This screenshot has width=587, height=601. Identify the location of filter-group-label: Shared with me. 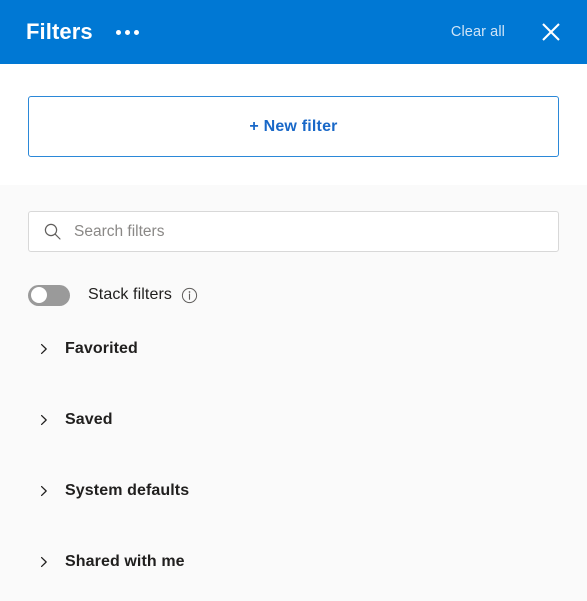
(125, 561).